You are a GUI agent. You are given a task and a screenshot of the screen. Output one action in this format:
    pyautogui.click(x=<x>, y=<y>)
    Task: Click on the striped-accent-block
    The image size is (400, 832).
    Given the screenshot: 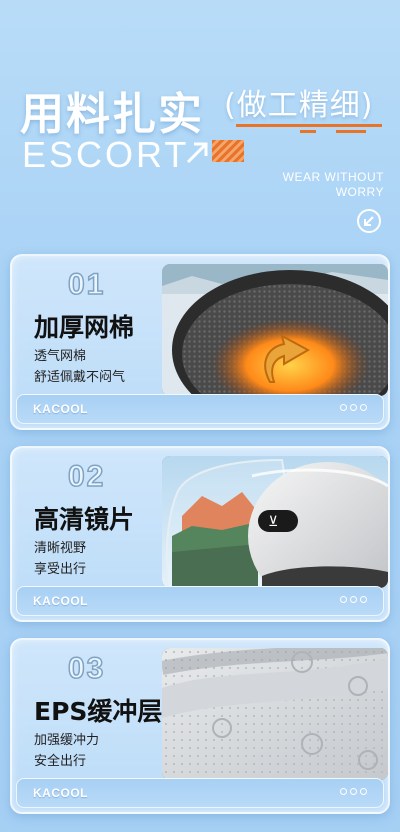 What is the action you would take?
    pyautogui.click(x=228, y=151)
    